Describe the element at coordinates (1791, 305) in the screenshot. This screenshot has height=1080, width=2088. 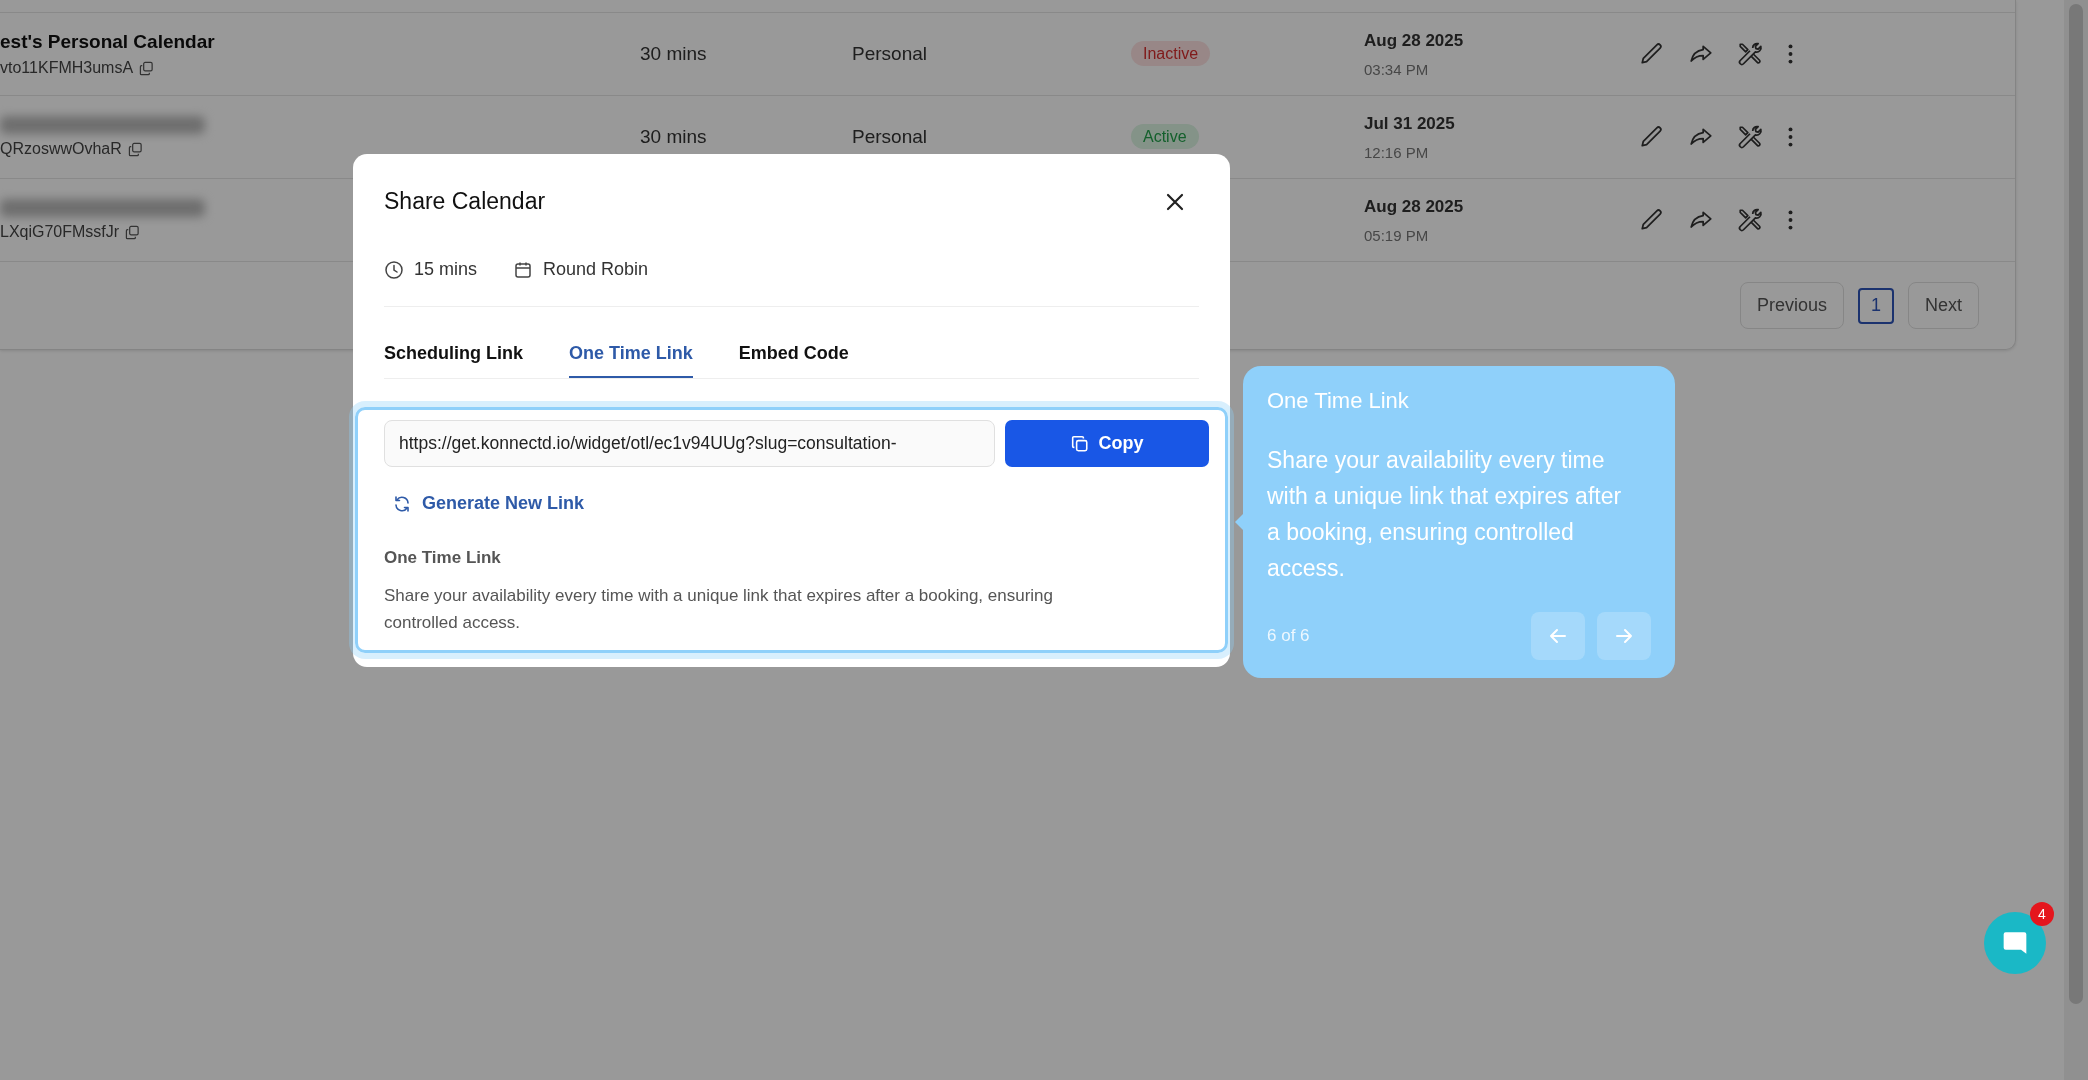
I see `previous-button: Previous` at that location.